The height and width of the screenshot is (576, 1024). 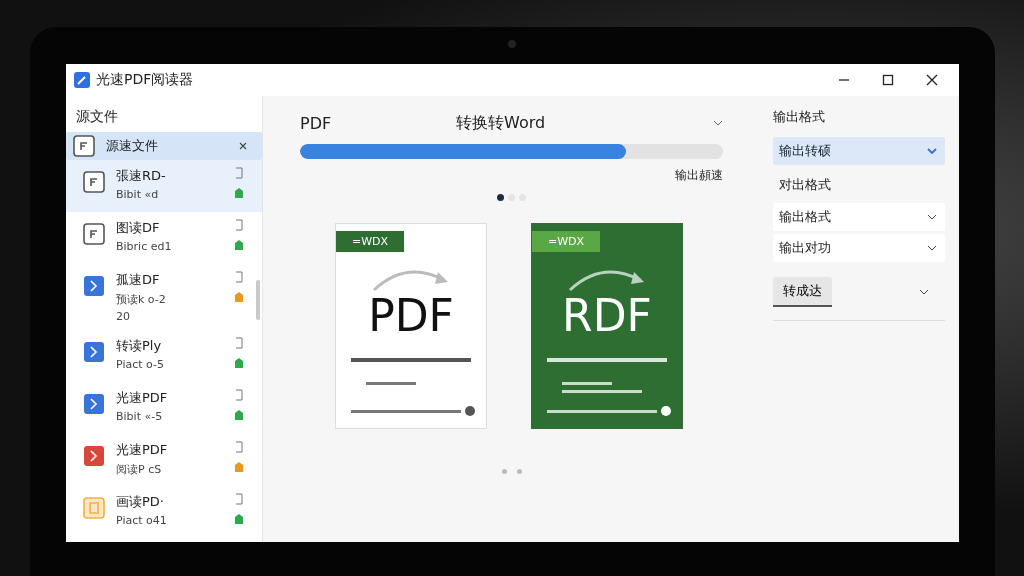 I want to click on window-title: 光速PDF阅读器, so click(x=145, y=80).